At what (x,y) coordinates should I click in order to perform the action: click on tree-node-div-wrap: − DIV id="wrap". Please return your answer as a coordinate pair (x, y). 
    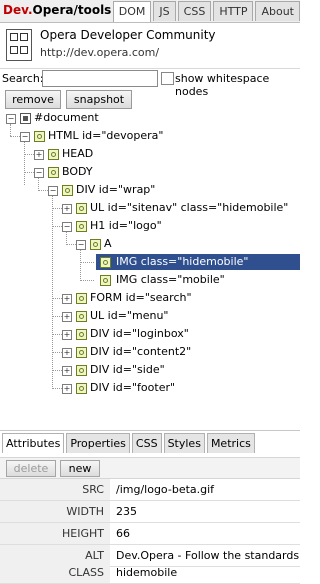
    Looking at the image, I should click on (170, 190).